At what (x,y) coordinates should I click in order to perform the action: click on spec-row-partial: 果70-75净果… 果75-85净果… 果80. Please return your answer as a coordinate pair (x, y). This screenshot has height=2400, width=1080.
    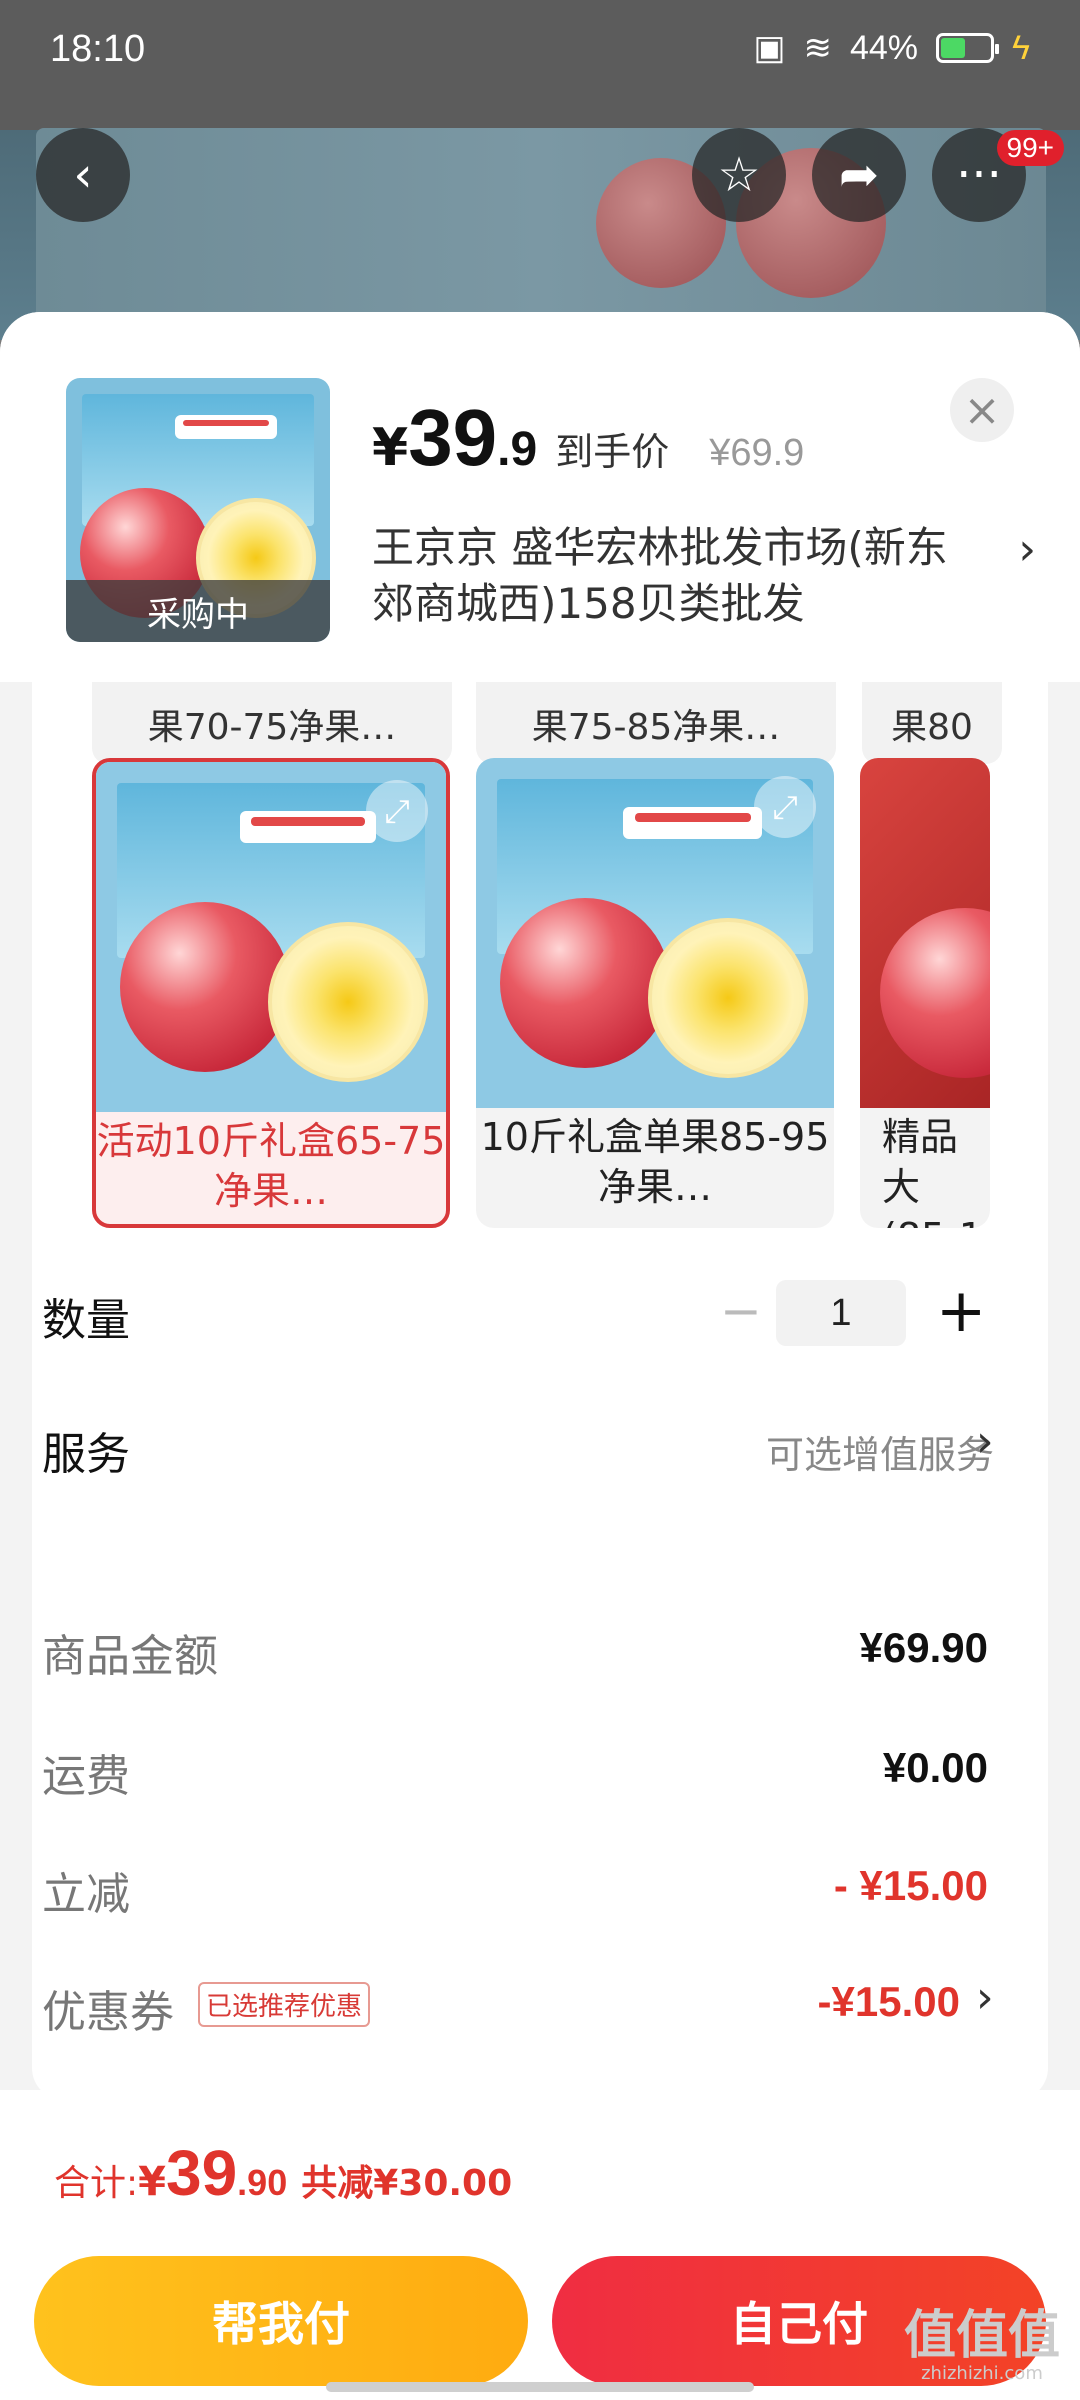
    Looking at the image, I should click on (557, 723).